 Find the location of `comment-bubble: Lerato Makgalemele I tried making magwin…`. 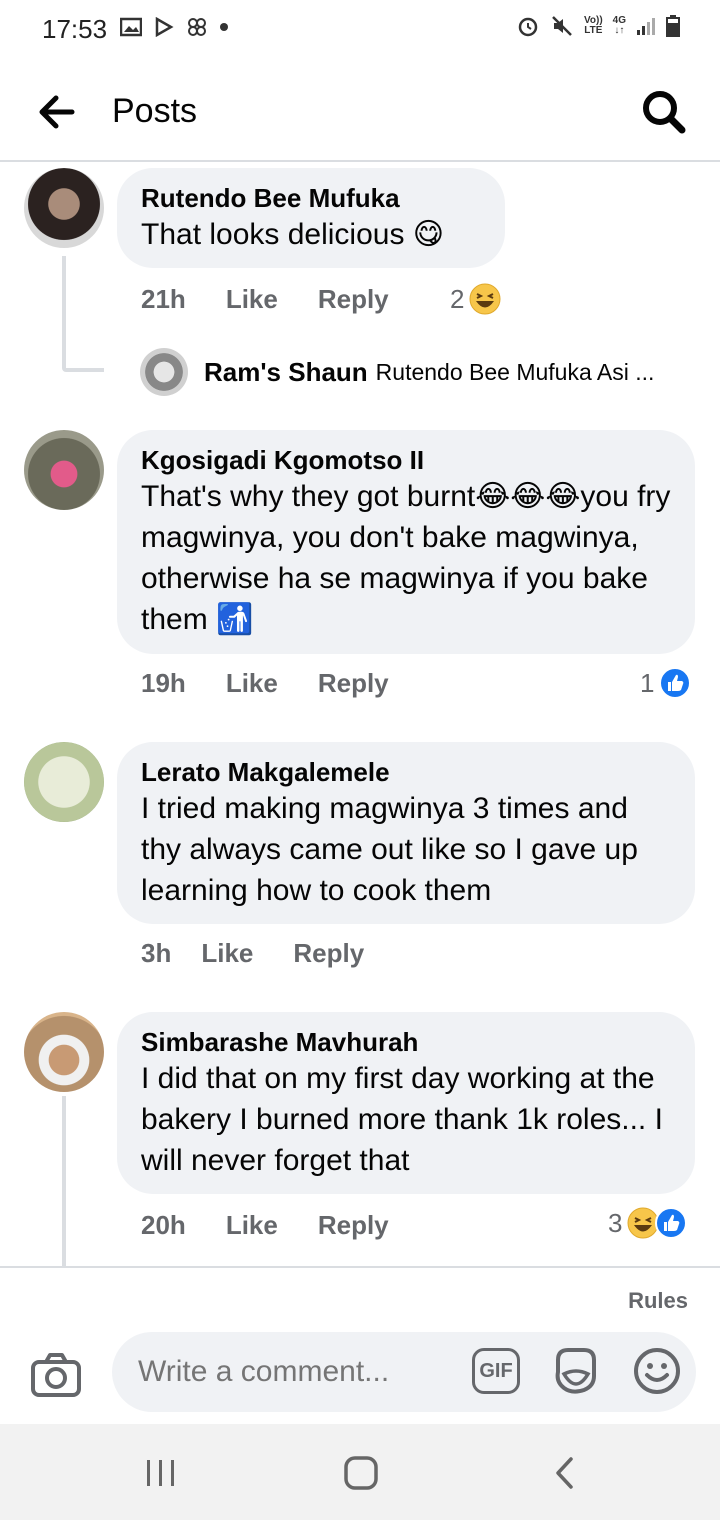

comment-bubble: Lerato Makgalemele I tried making magwin… is located at coordinates (406, 833).